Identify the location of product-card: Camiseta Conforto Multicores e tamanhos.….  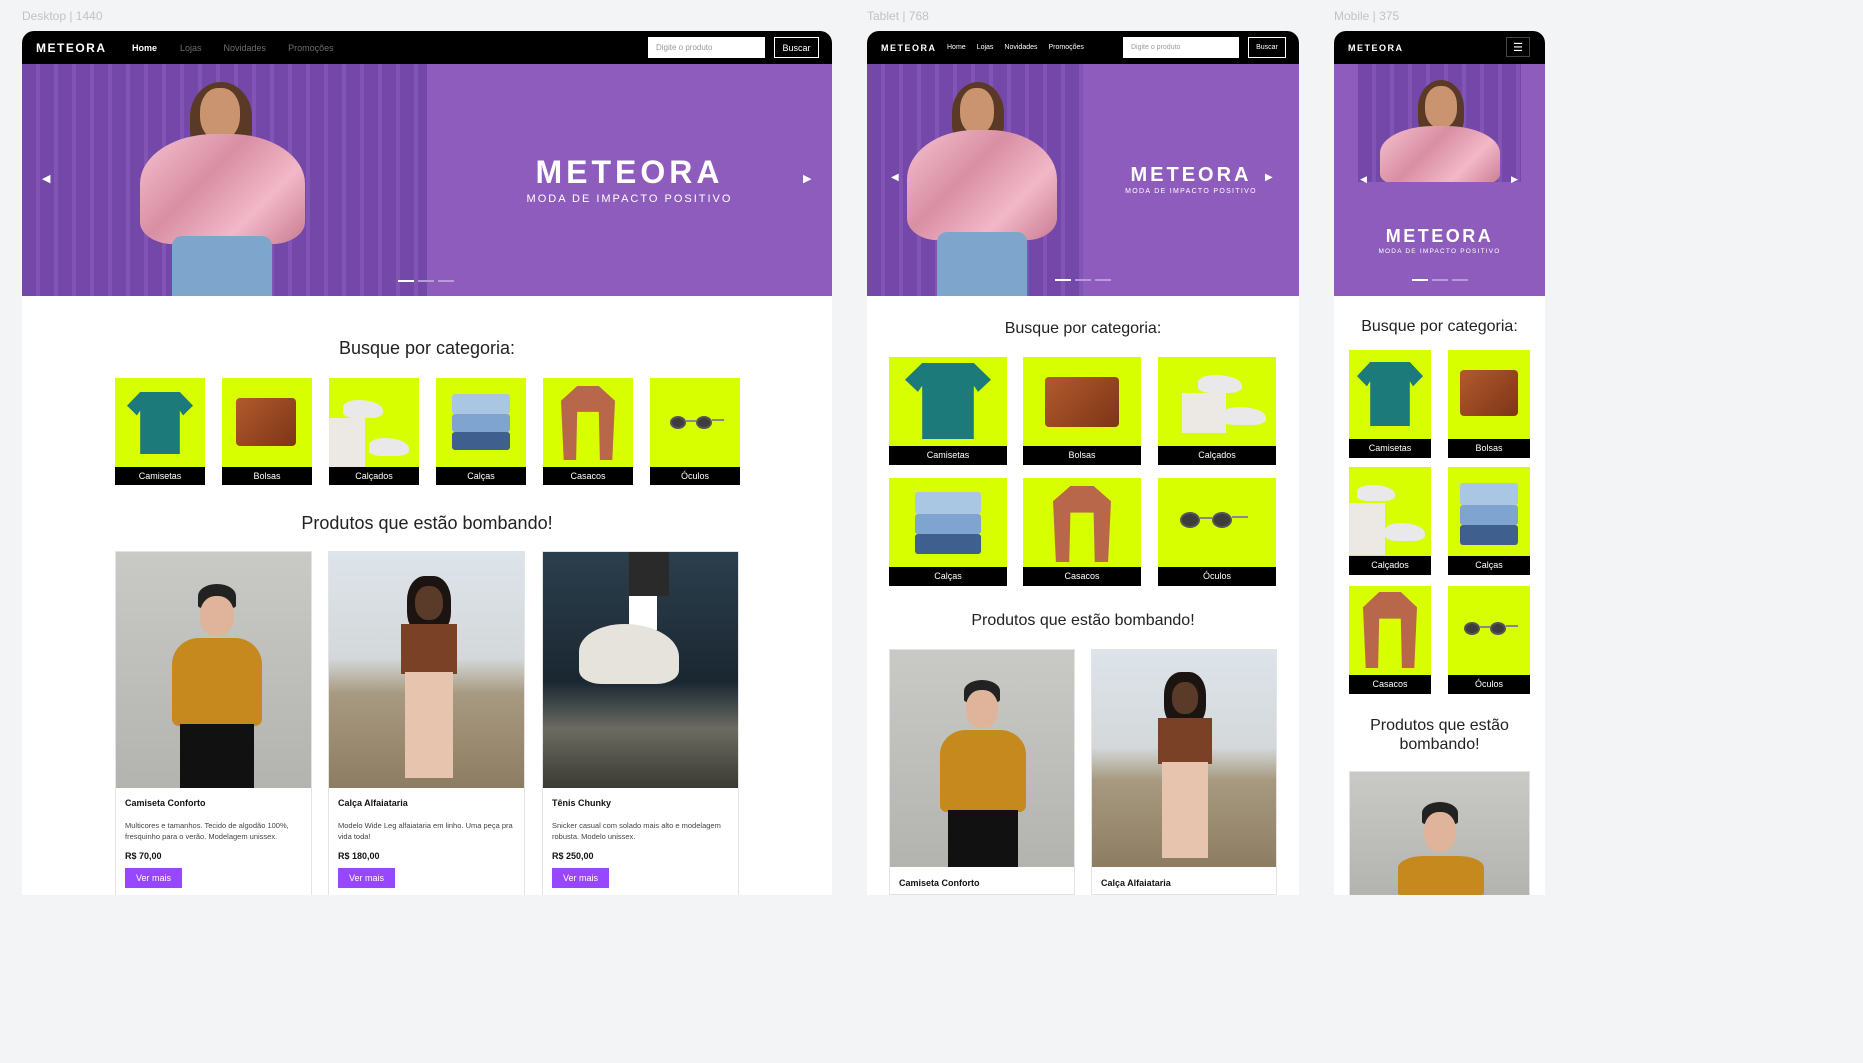
(213, 723).